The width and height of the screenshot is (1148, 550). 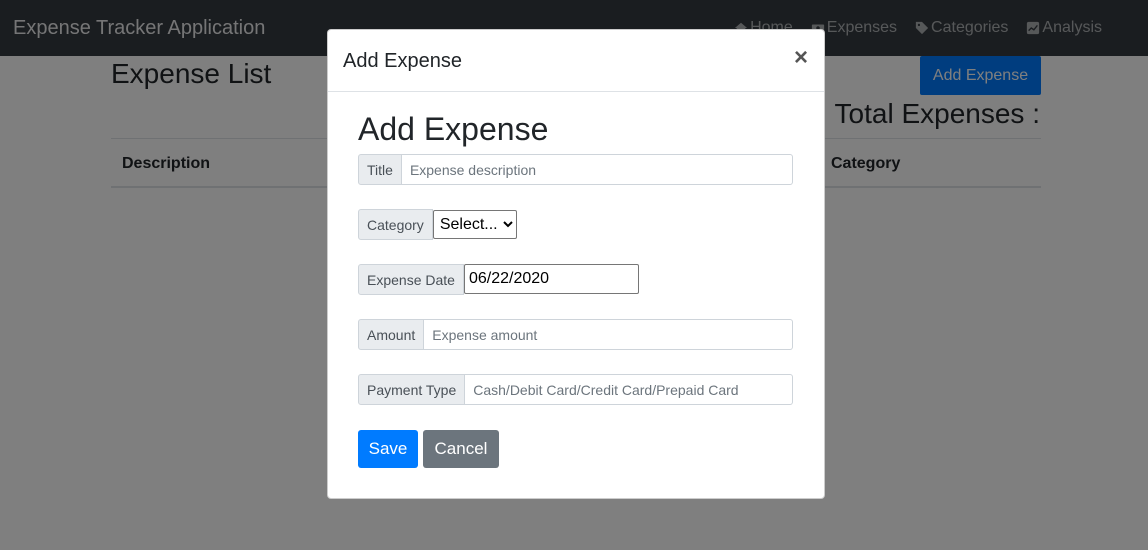 I want to click on amount-field-group: Amount, so click(x=576, y=334).